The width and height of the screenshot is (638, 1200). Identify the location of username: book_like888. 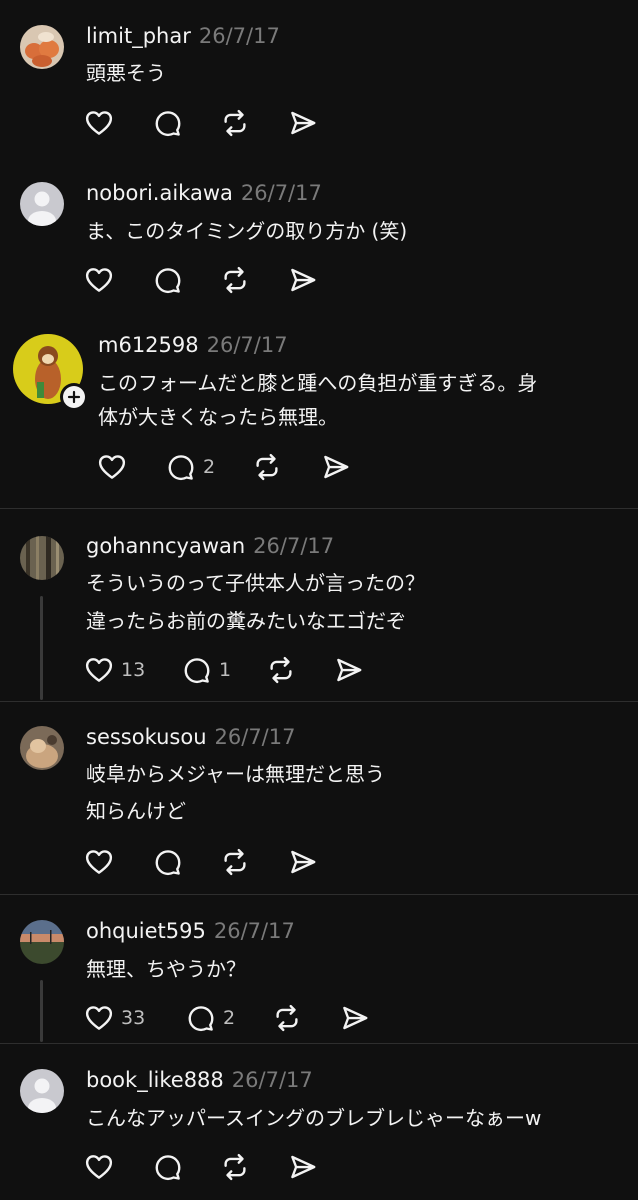
(155, 1080).